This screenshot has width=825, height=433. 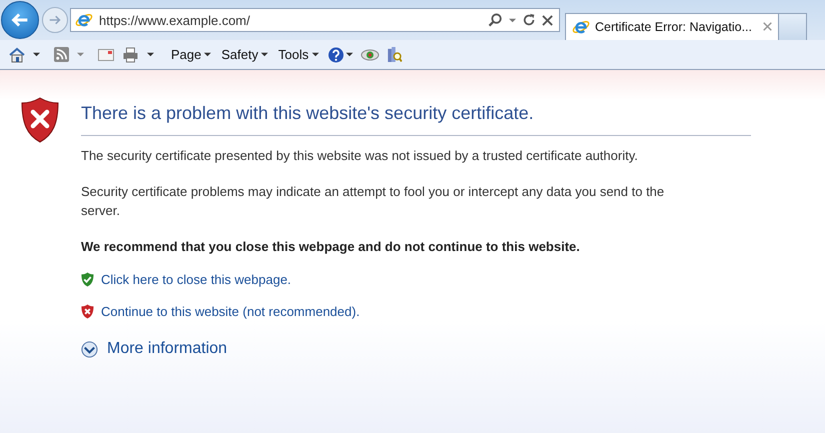 What do you see at coordinates (191, 54) in the screenshot?
I see `toolbar-menu: Page` at bounding box center [191, 54].